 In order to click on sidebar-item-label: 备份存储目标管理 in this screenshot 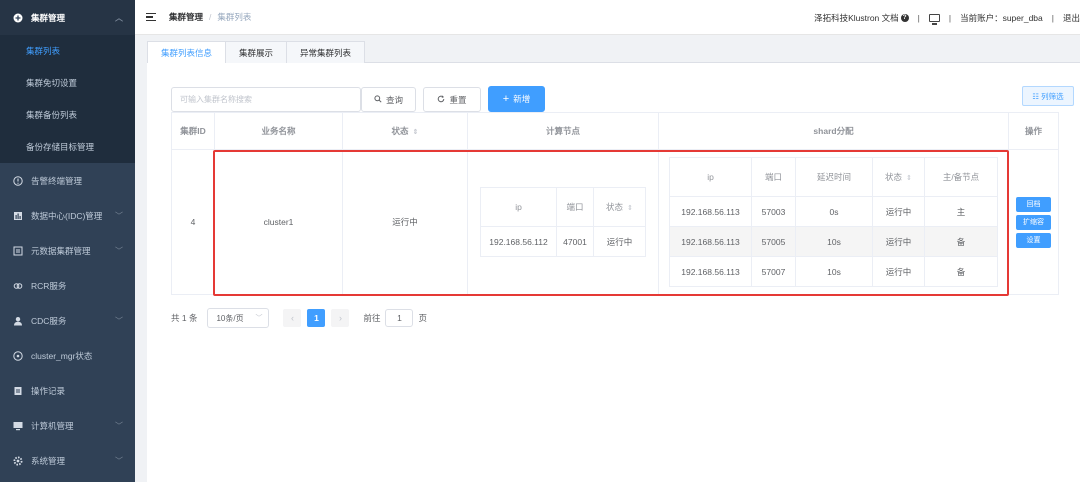, I will do `click(60, 147)`.